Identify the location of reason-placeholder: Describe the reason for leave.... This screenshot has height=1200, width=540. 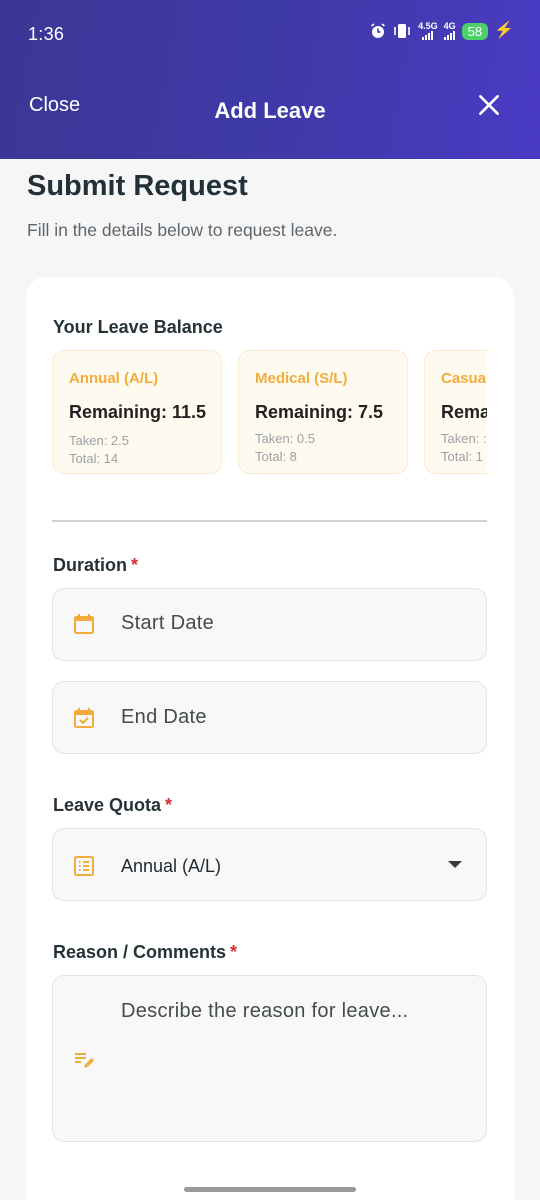
(265, 1011).